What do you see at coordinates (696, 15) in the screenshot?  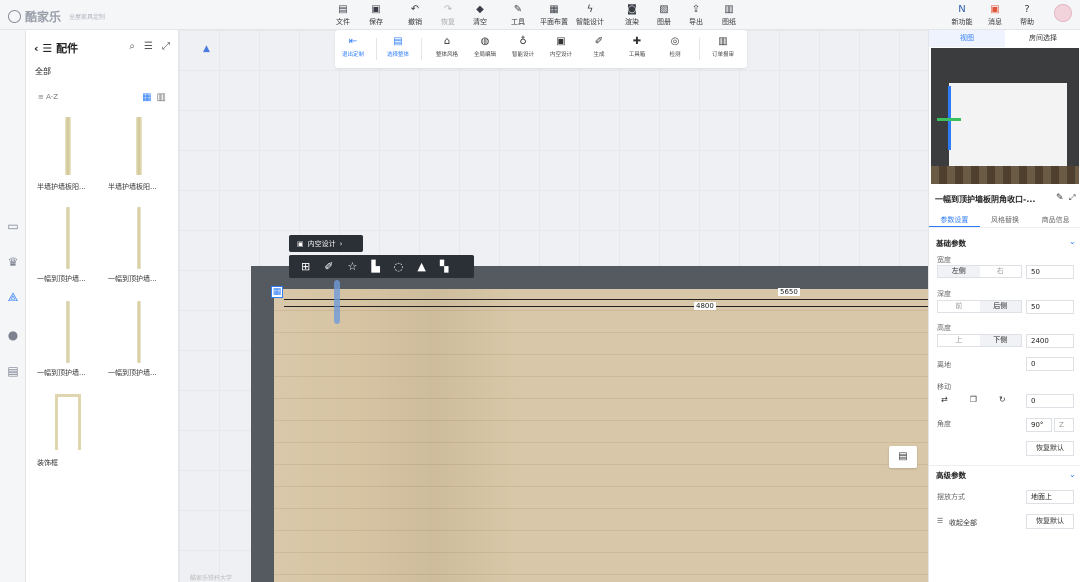 I see `export-button: ⇪ 导出` at bounding box center [696, 15].